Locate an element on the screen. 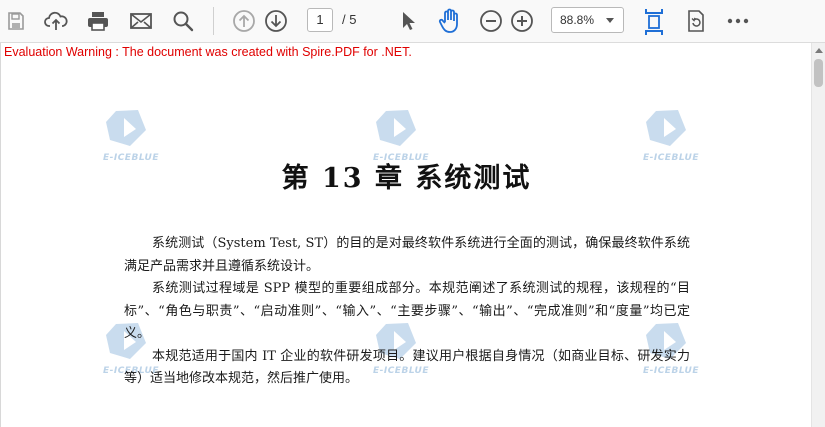  more-icon is located at coordinates (738, 21).